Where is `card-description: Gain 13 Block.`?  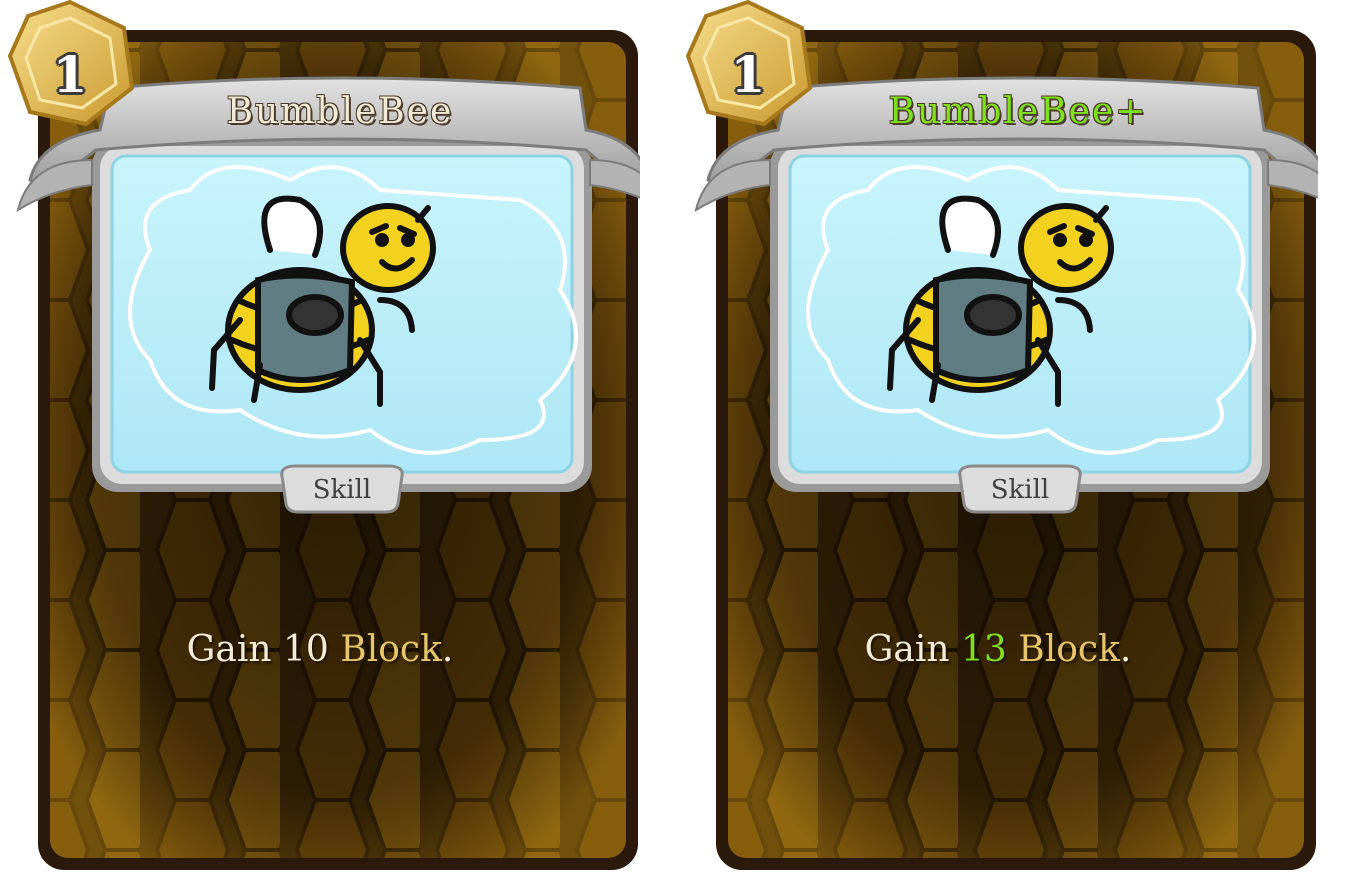 card-description: Gain 13 Block. is located at coordinates (998, 650).